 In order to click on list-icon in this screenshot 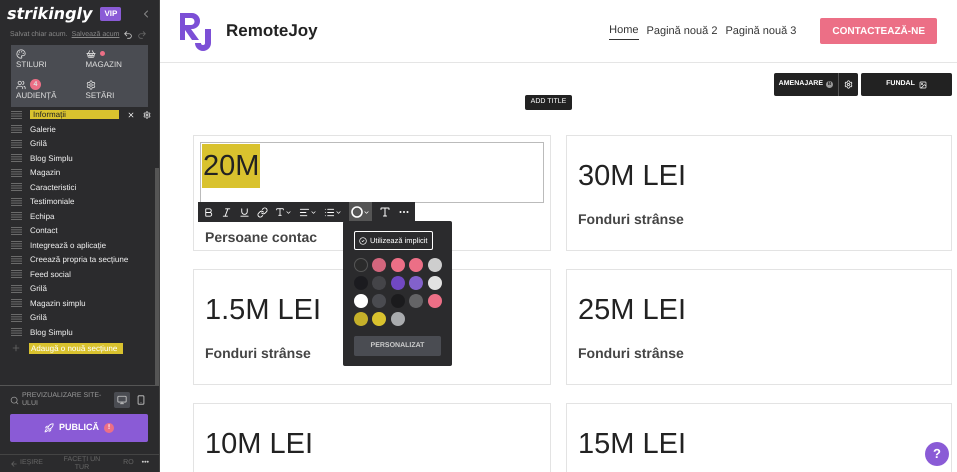, I will do `click(333, 212)`.